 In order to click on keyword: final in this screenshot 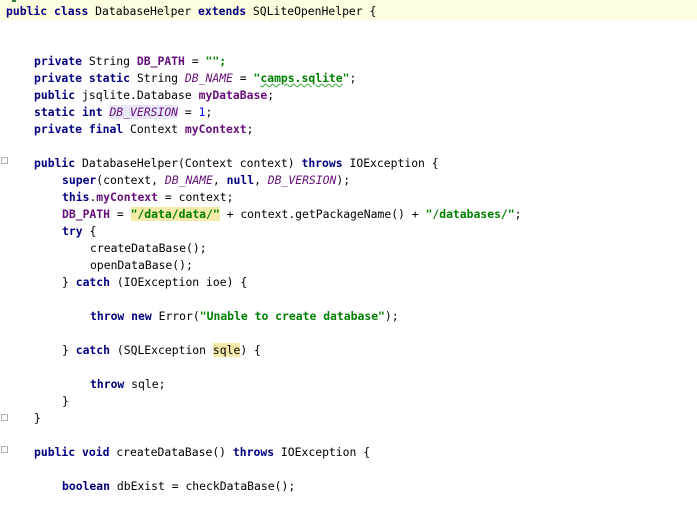, I will do `click(106, 129)`.